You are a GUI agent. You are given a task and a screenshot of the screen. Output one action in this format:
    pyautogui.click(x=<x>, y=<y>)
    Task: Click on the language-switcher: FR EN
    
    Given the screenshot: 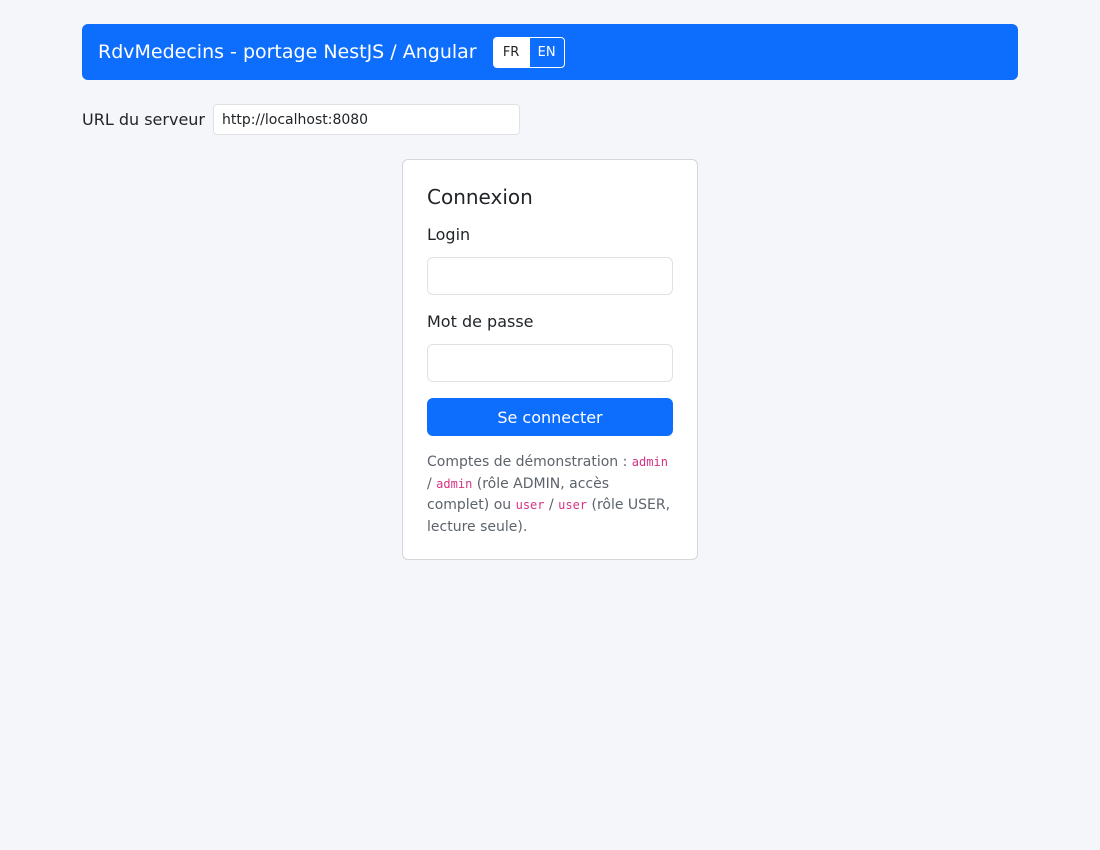 What is the action you would take?
    pyautogui.click(x=528, y=52)
    